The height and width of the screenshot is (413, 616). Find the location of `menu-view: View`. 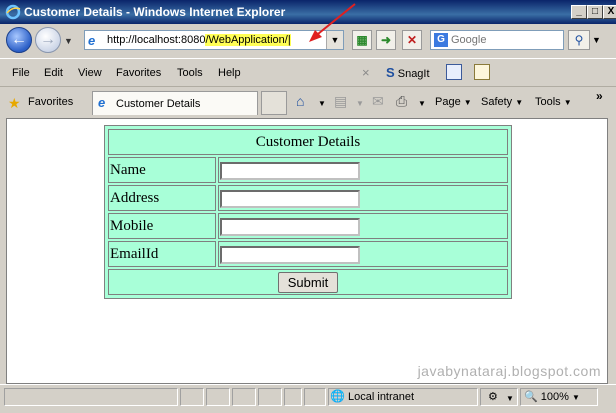

menu-view: View is located at coordinates (90, 73).